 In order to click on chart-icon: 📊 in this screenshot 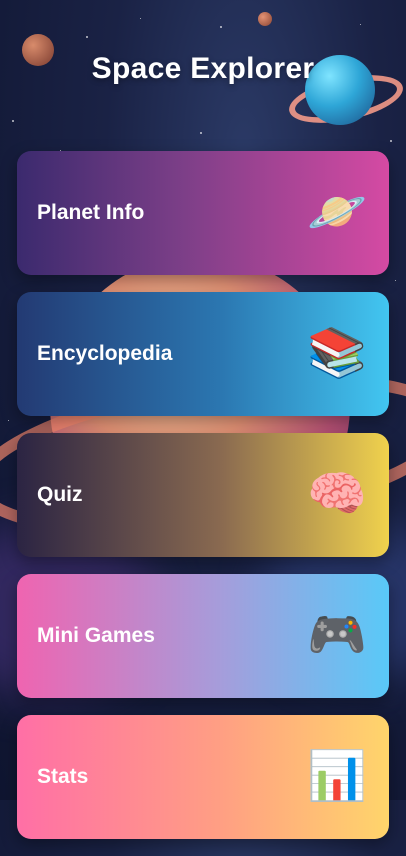, I will do `click(337, 776)`.